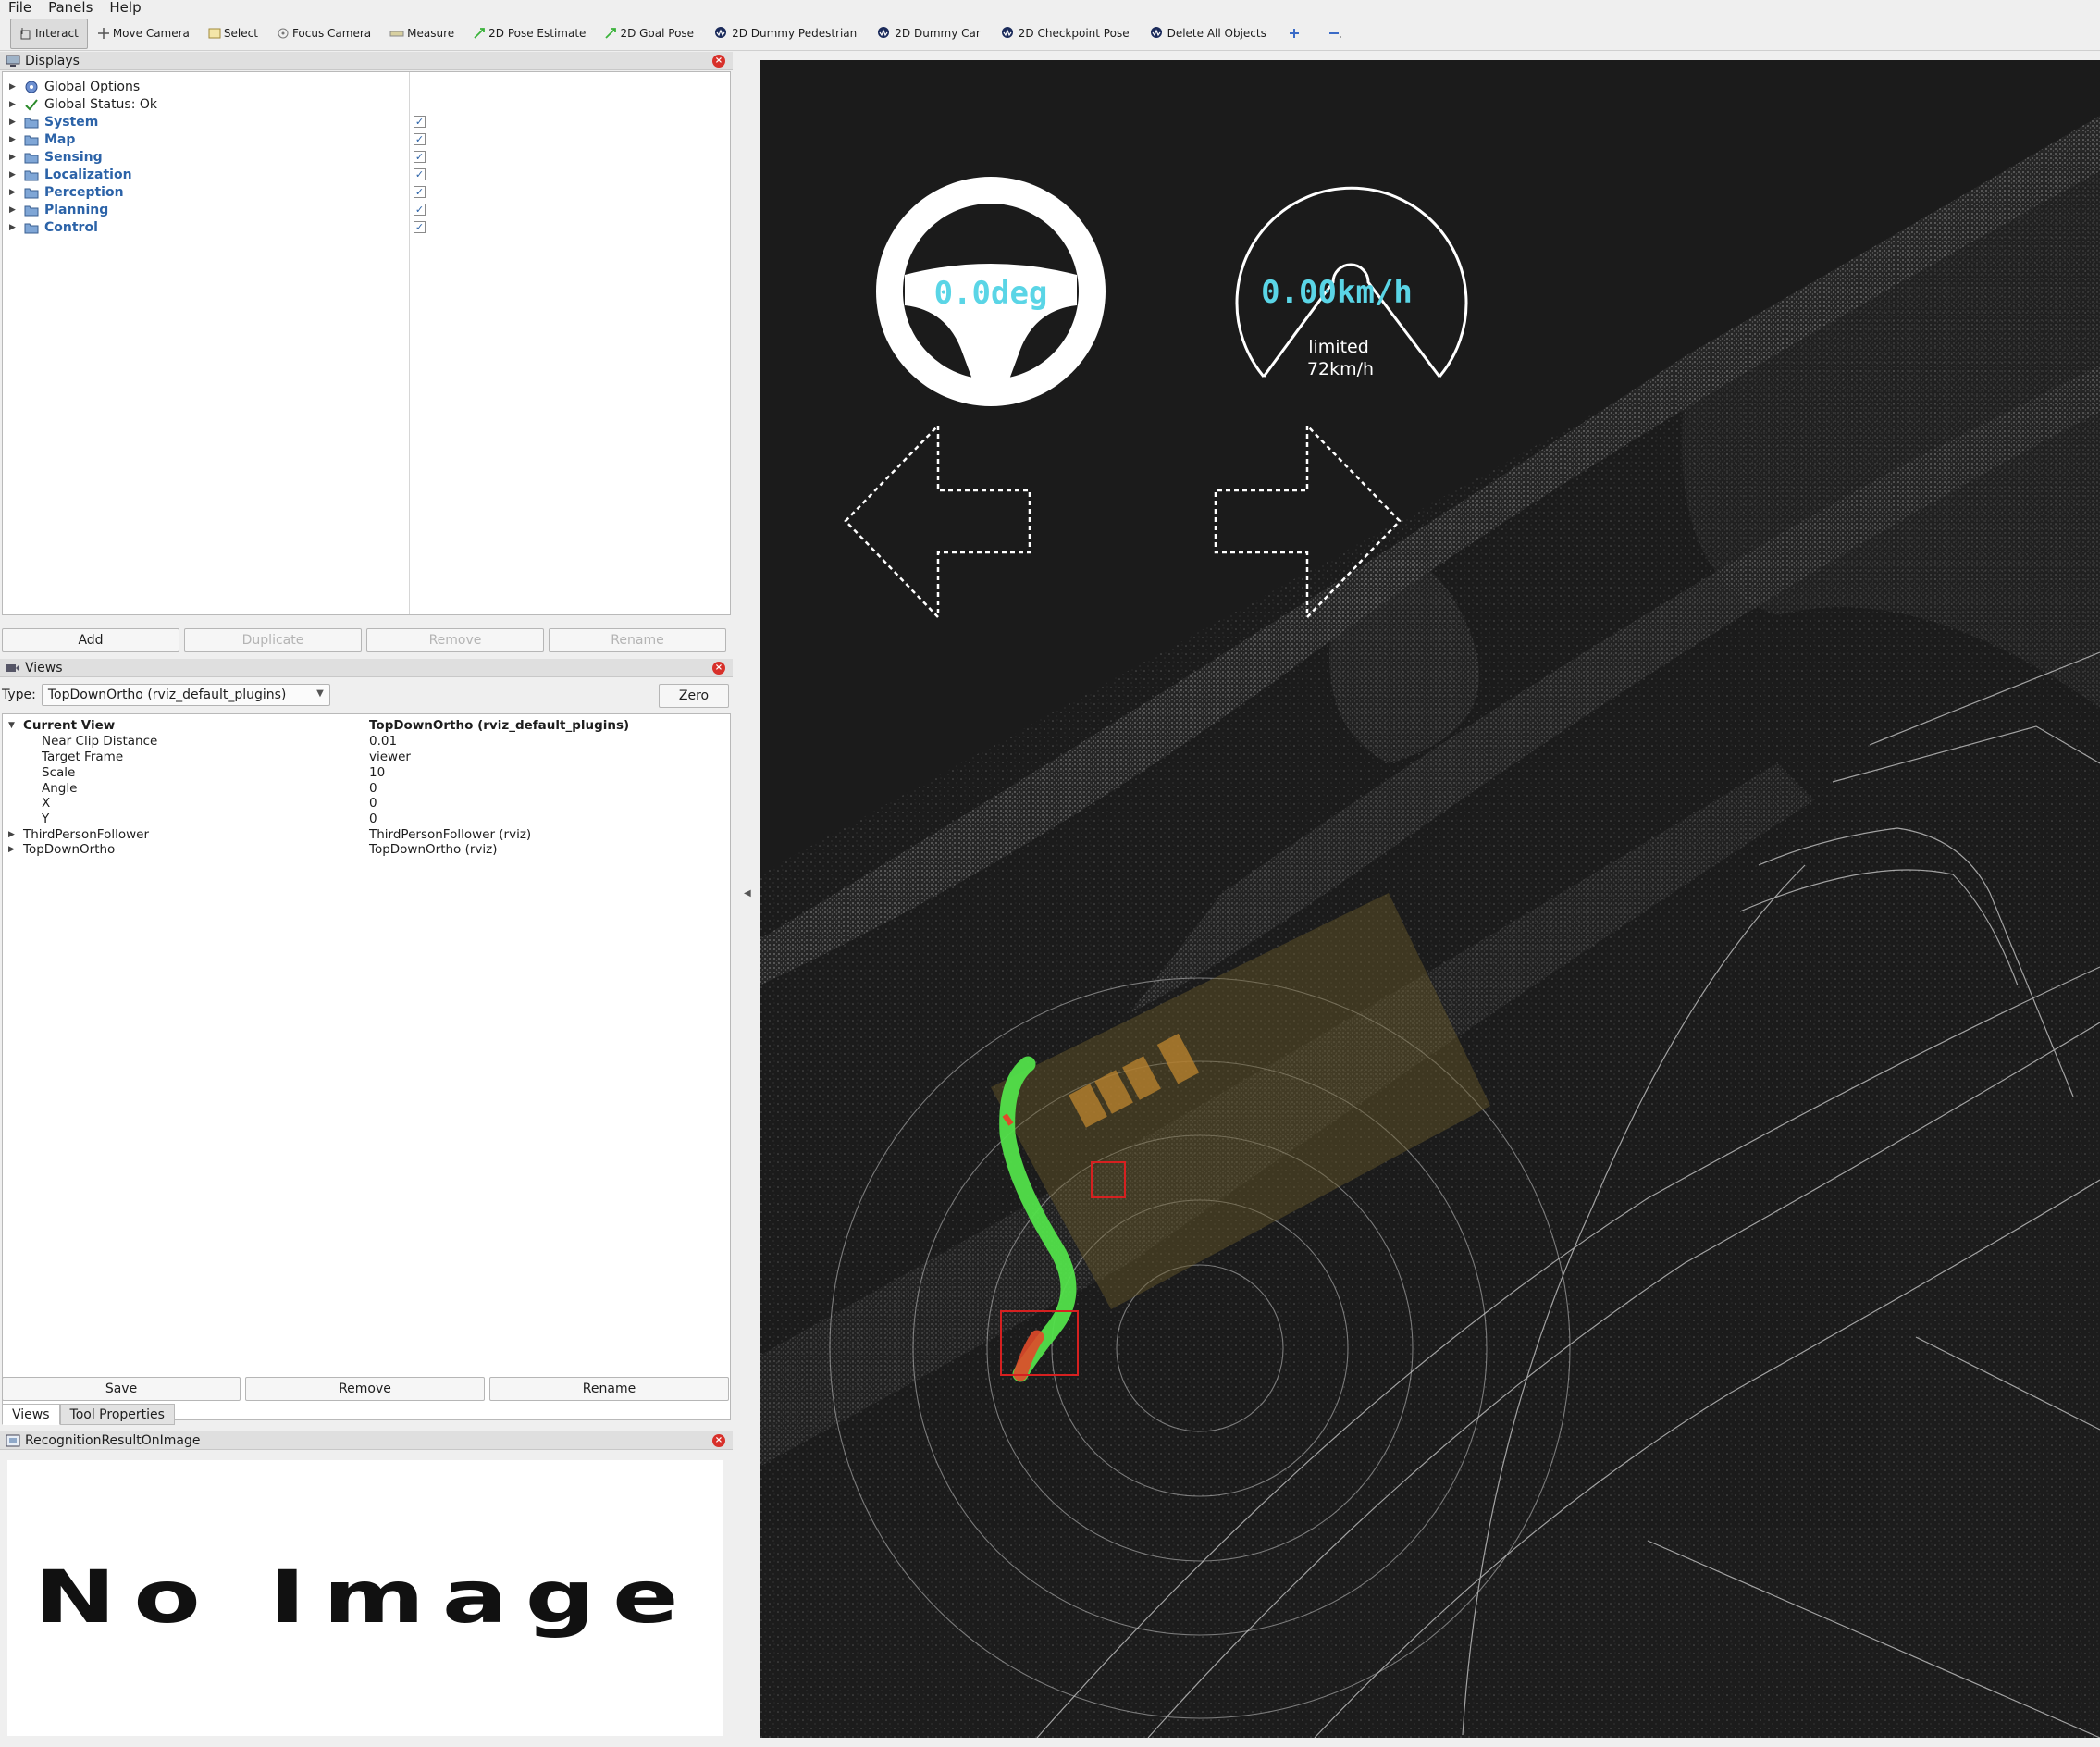 Image resolution: width=2100 pixels, height=1747 pixels. Describe the element at coordinates (928, 34) in the screenshot. I see `dummy-car-tool: 2D Dummy Car` at that location.